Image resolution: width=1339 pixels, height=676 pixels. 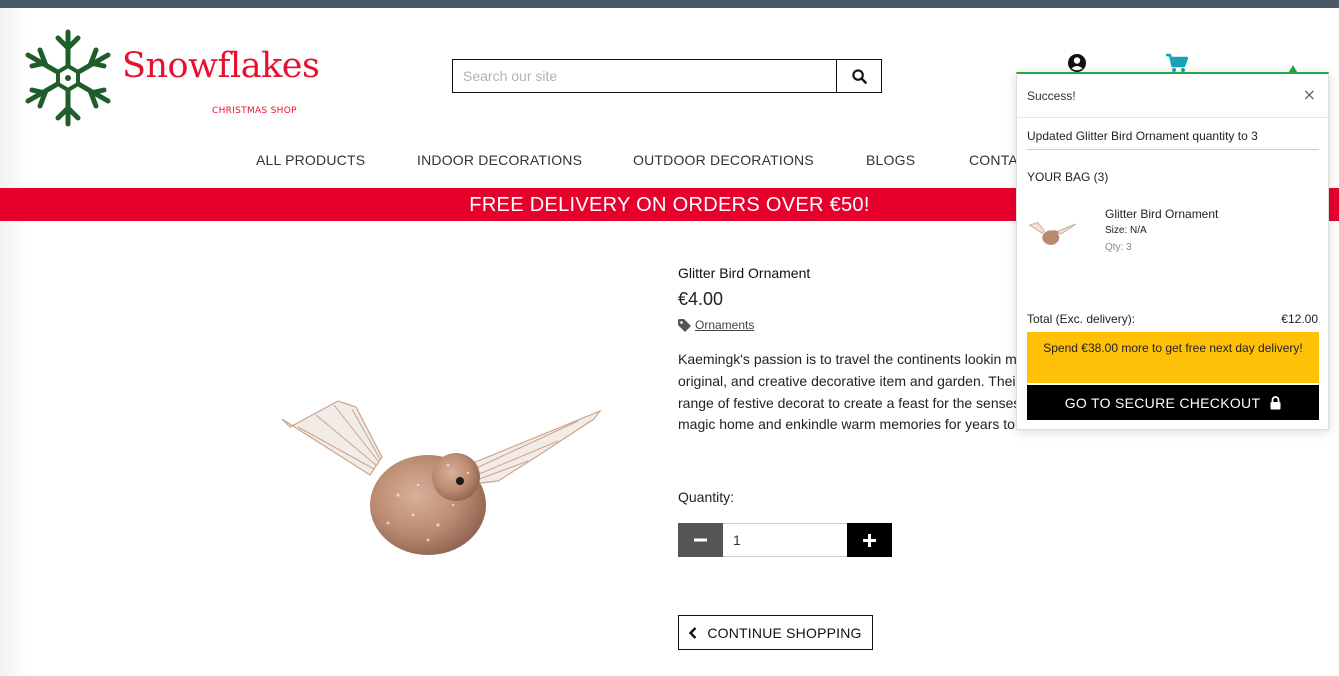 What do you see at coordinates (724, 325) in the screenshot?
I see `category-link: Ornaments` at bounding box center [724, 325].